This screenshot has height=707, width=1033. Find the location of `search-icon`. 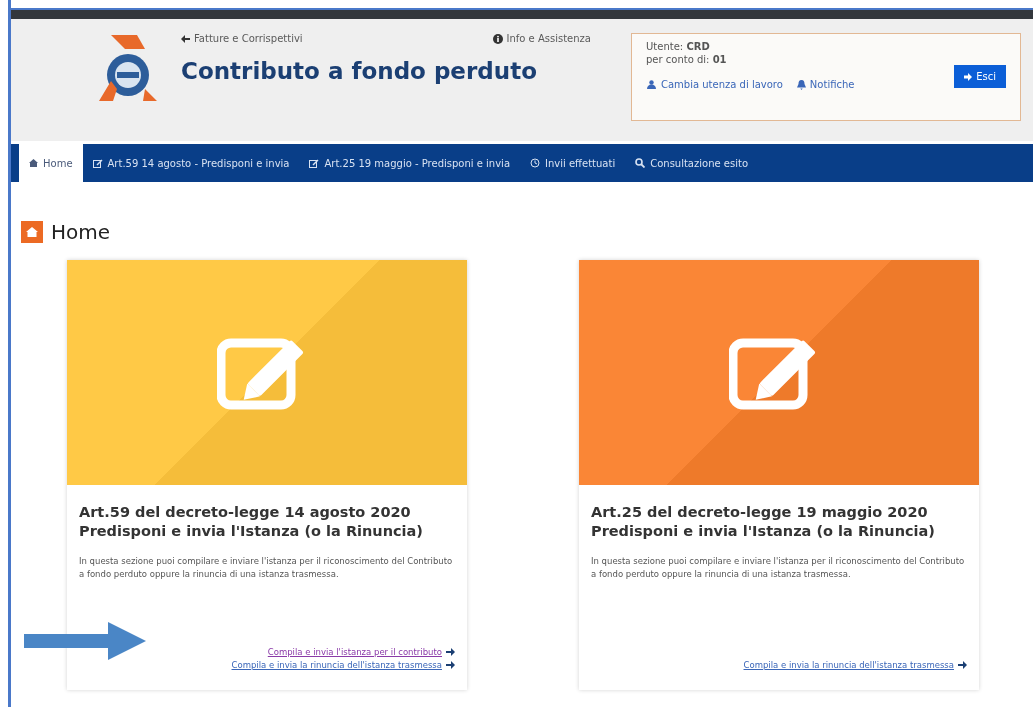

search-icon is located at coordinates (640, 163).